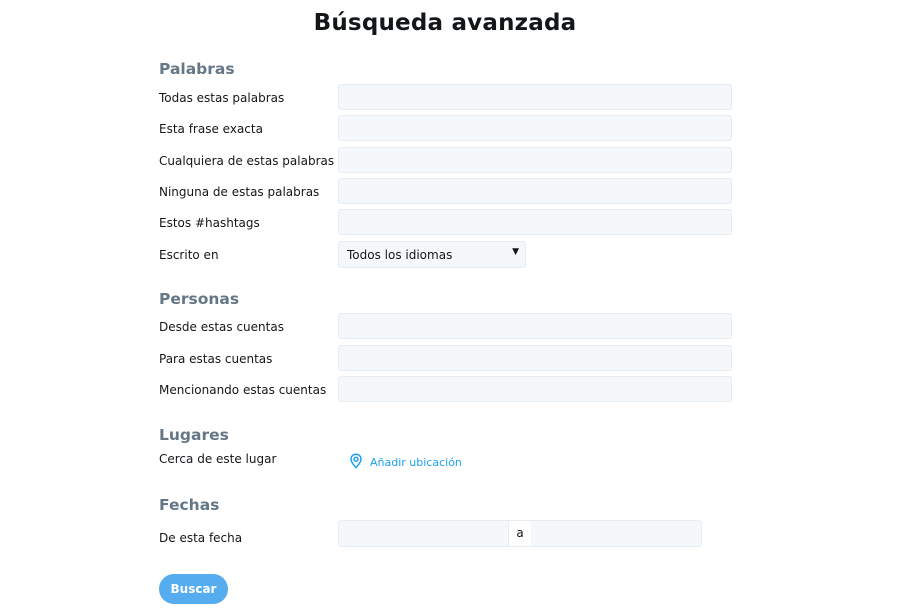 The width and height of the screenshot is (909, 609). I want to click on add-location-link: Añadir ubicación, so click(405, 462).